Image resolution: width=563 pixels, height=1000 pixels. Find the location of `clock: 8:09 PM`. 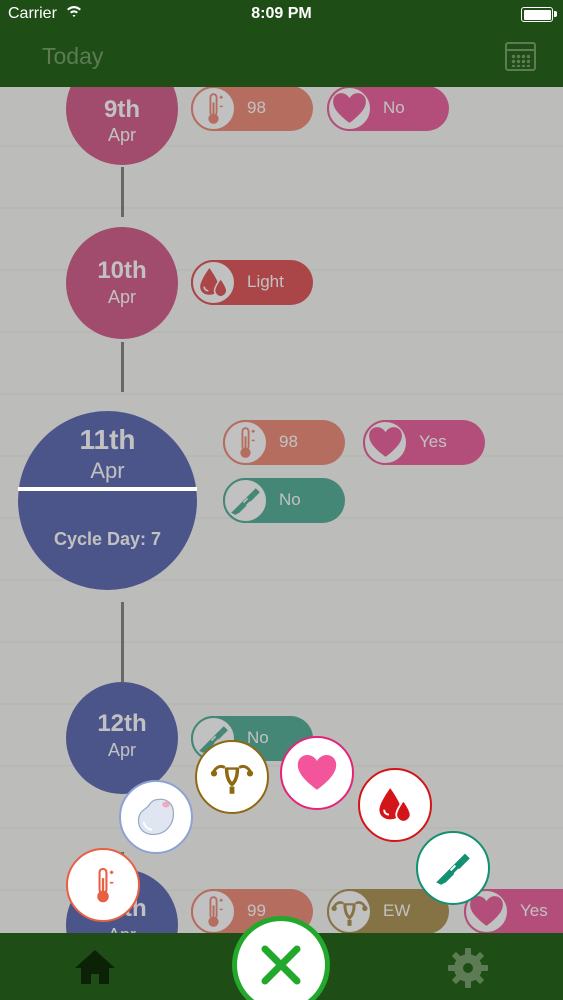

clock: 8:09 PM is located at coordinates (281, 13).